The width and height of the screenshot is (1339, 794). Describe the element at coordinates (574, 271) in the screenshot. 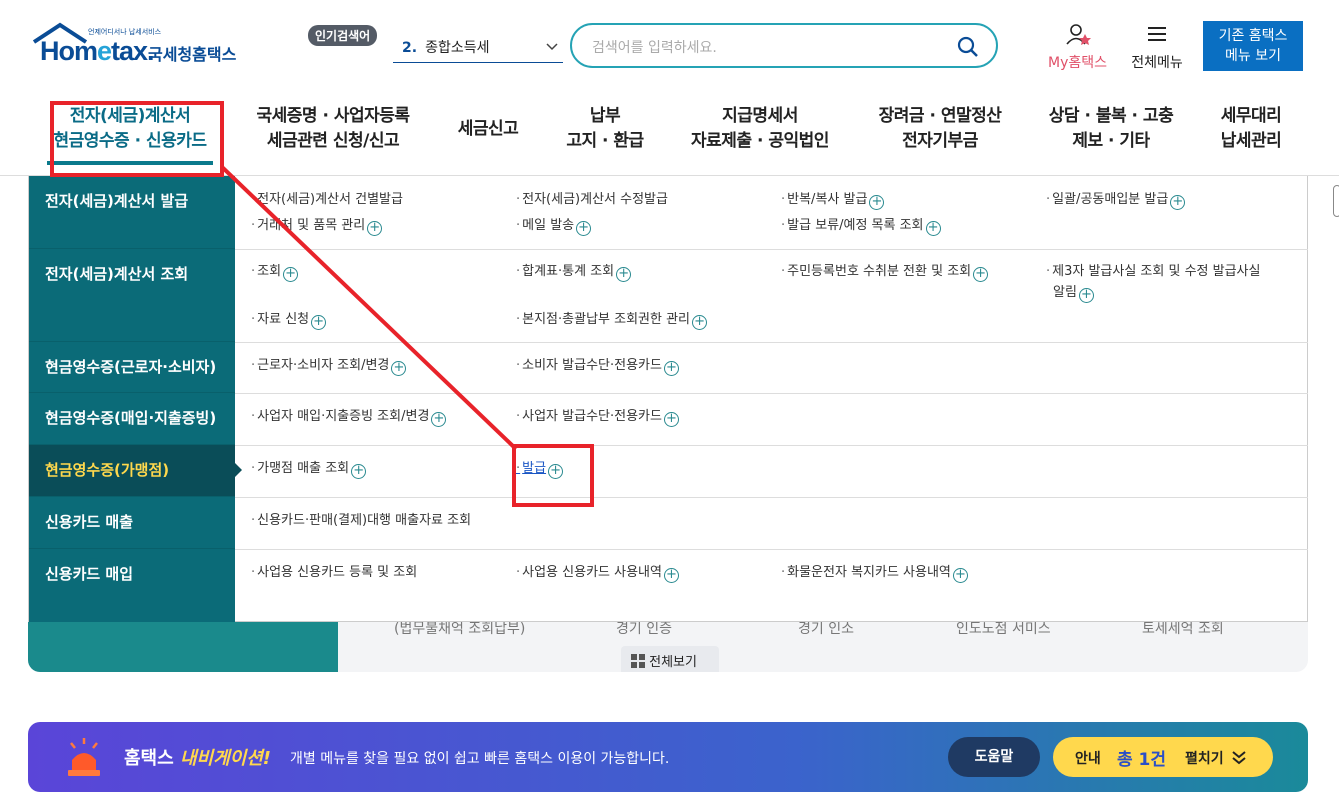

I see `link-summary-stats: · 합계표·통계 조회 +` at that location.